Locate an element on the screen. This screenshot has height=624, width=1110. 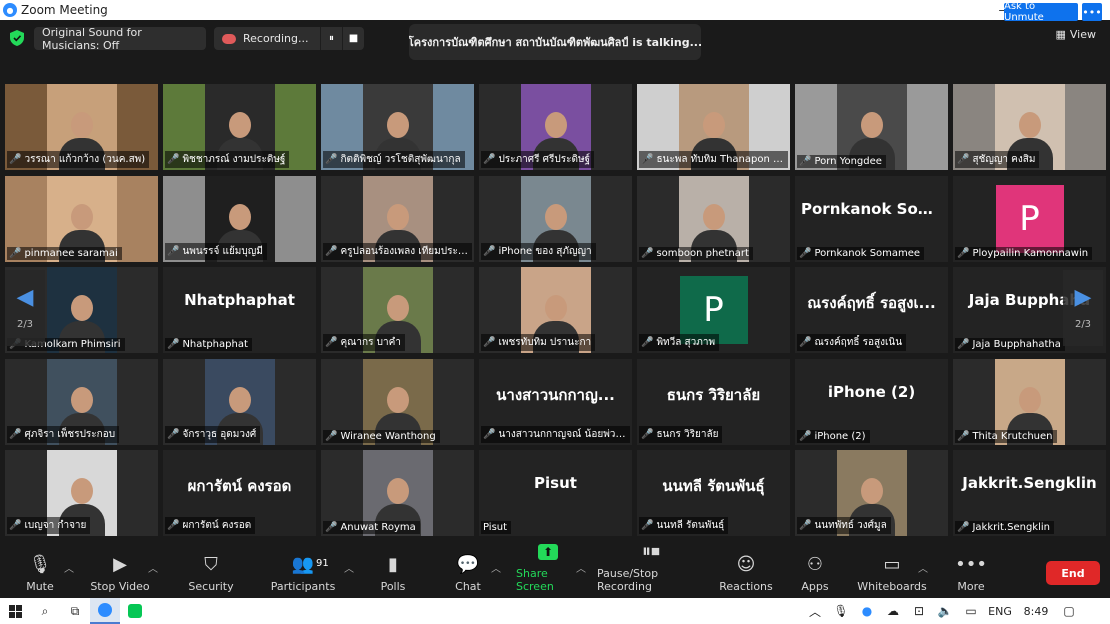
participant-tile: 🎤 Anuwat Royma is located at coordinates (397, 493).